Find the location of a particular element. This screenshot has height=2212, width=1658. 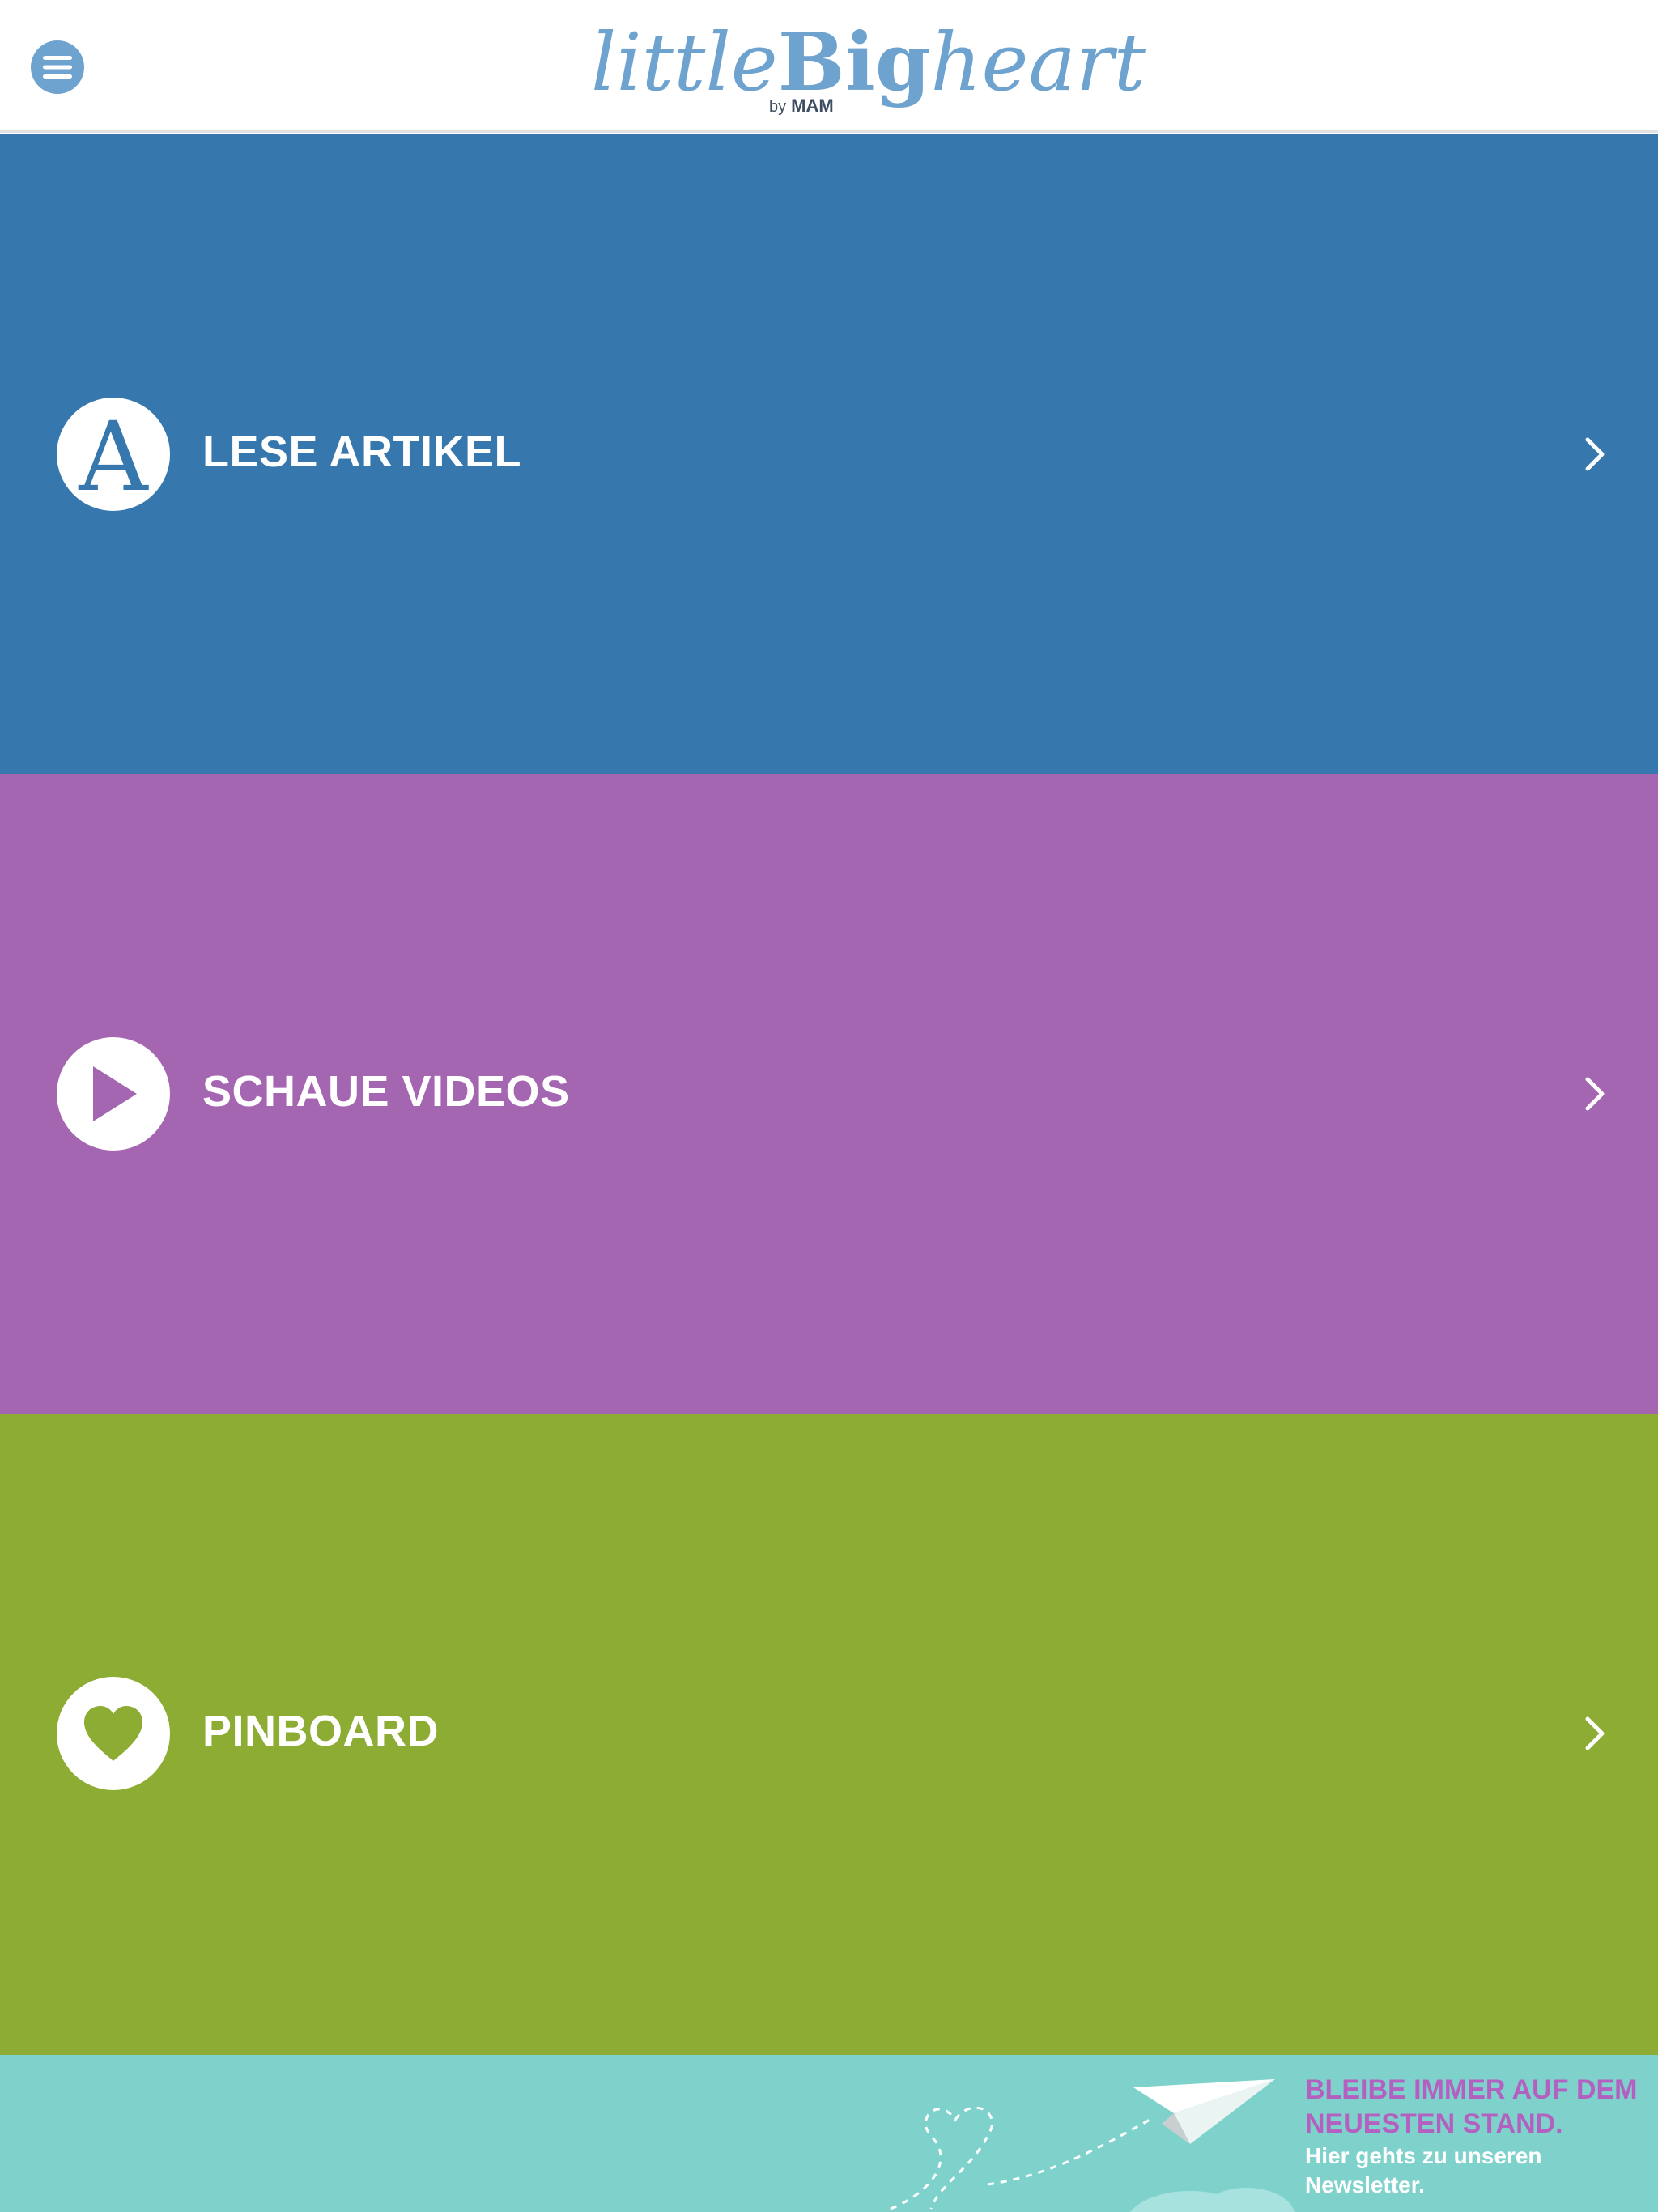

heart-icon is located at coordinates (113, 1733).